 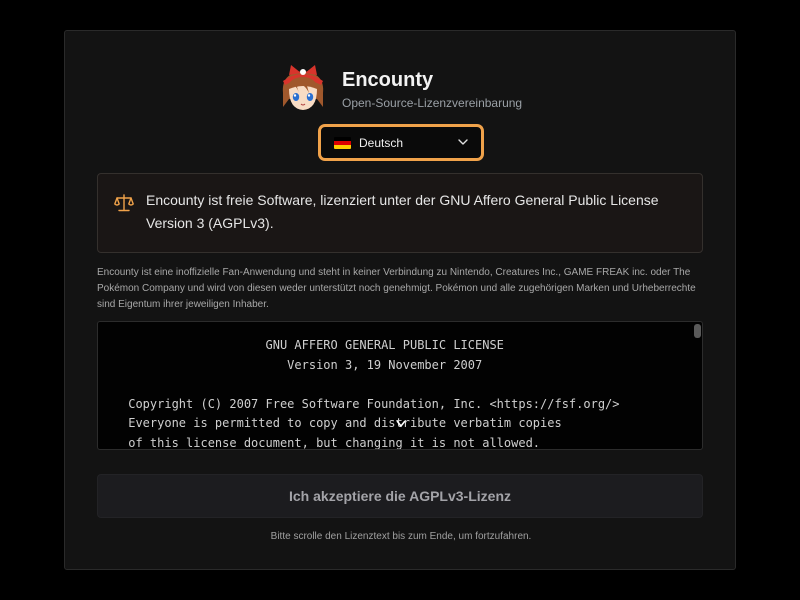 What do you see at coordinates (432, 103) in the screenshot?
I see `app-subtitle: Open-Source-Lizenzvereinbarung` at bounding box center [432, 103].